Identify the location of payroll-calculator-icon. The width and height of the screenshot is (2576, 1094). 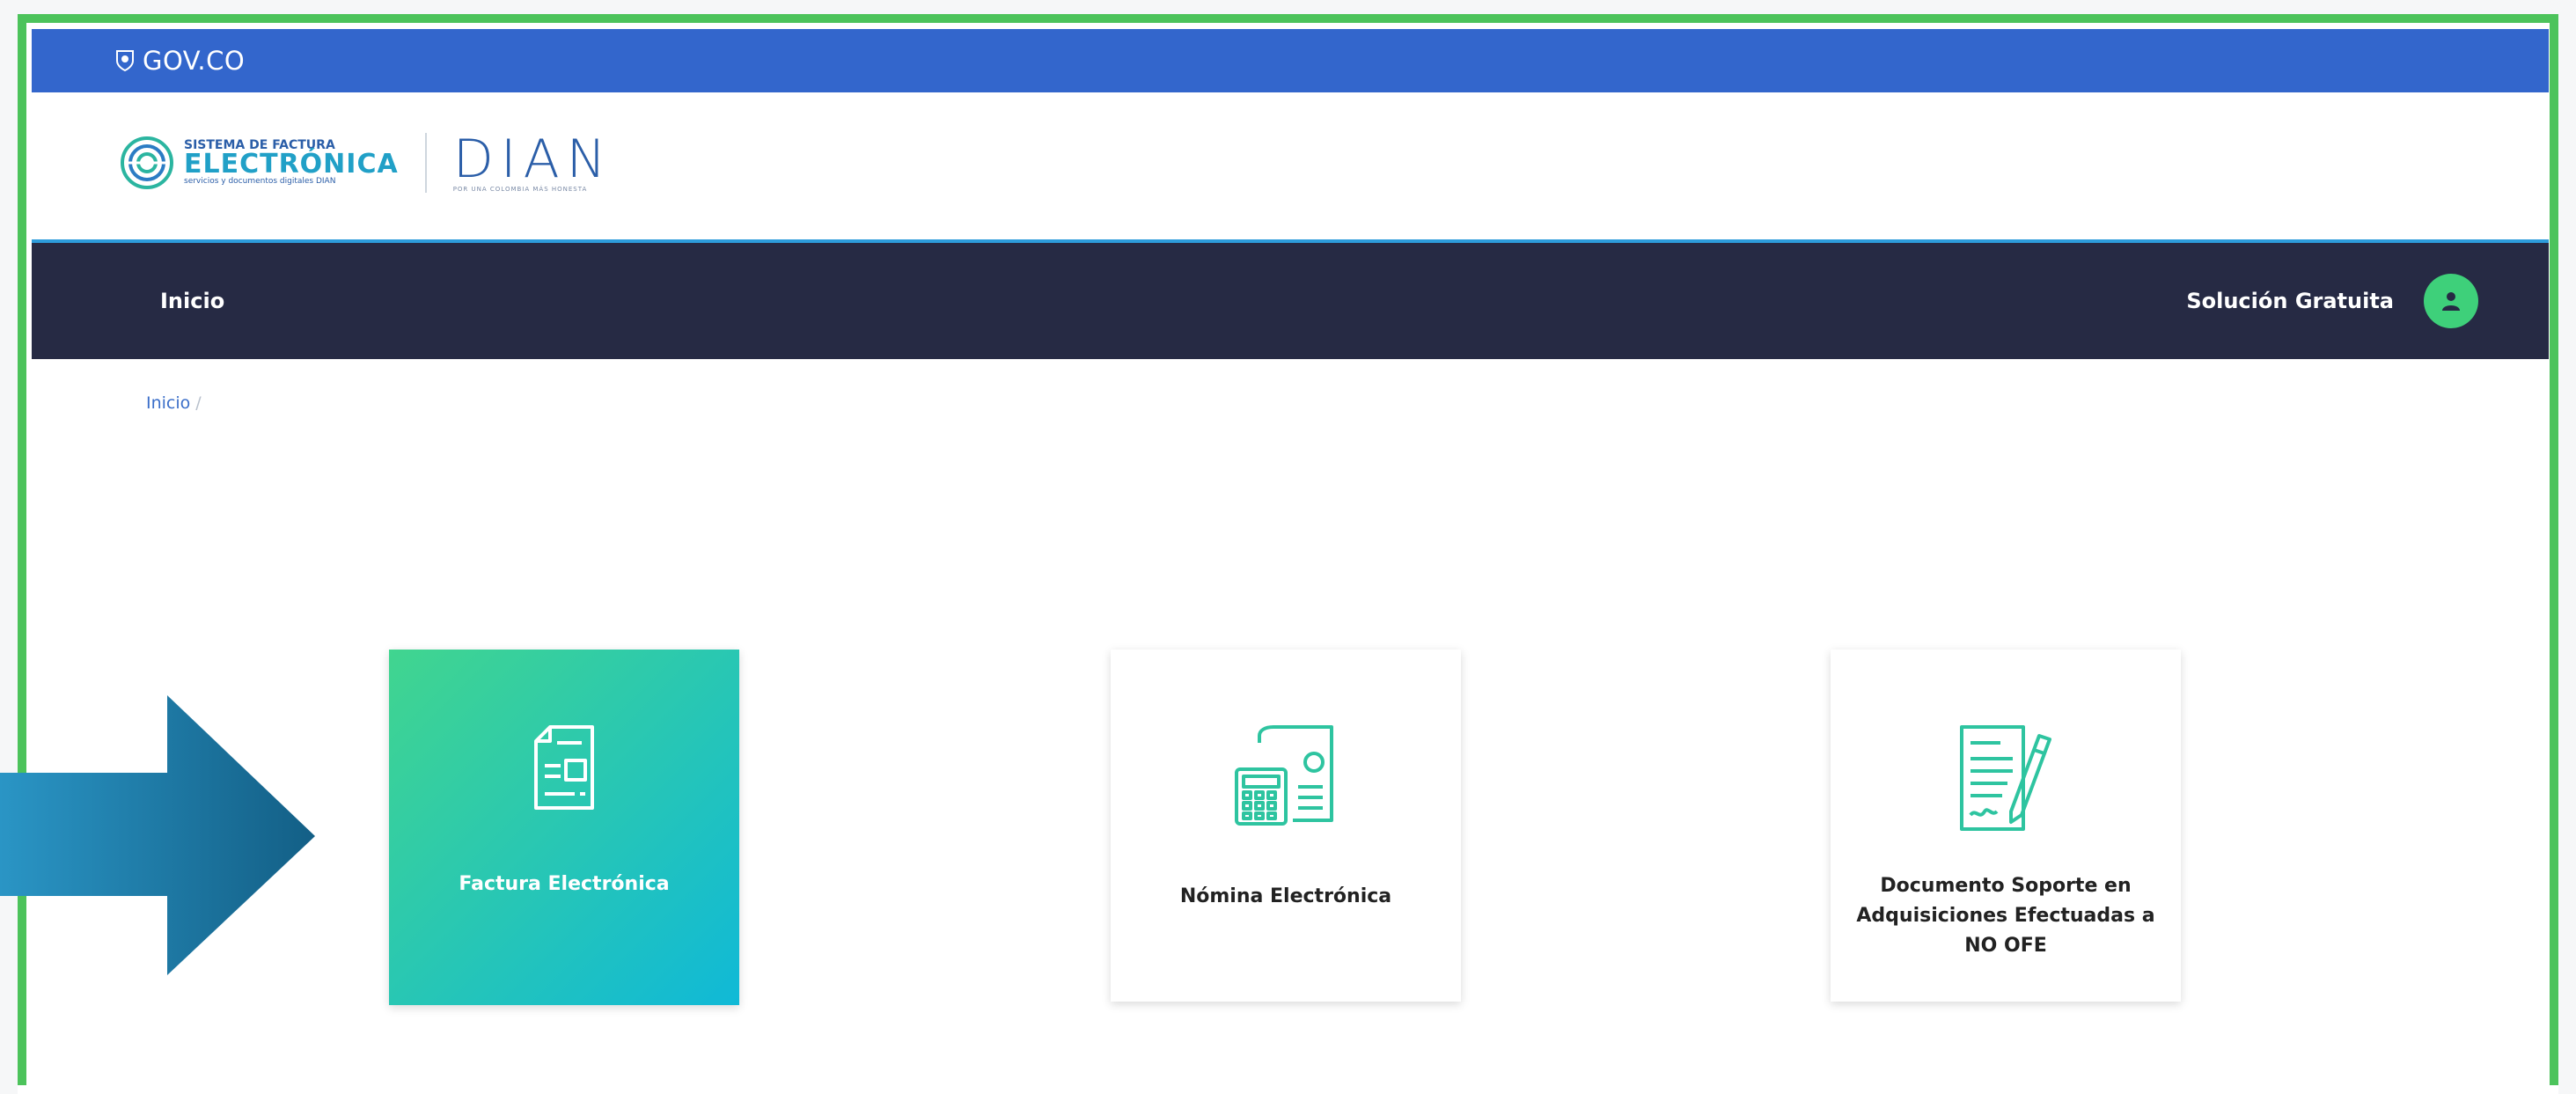
(1284, 775).